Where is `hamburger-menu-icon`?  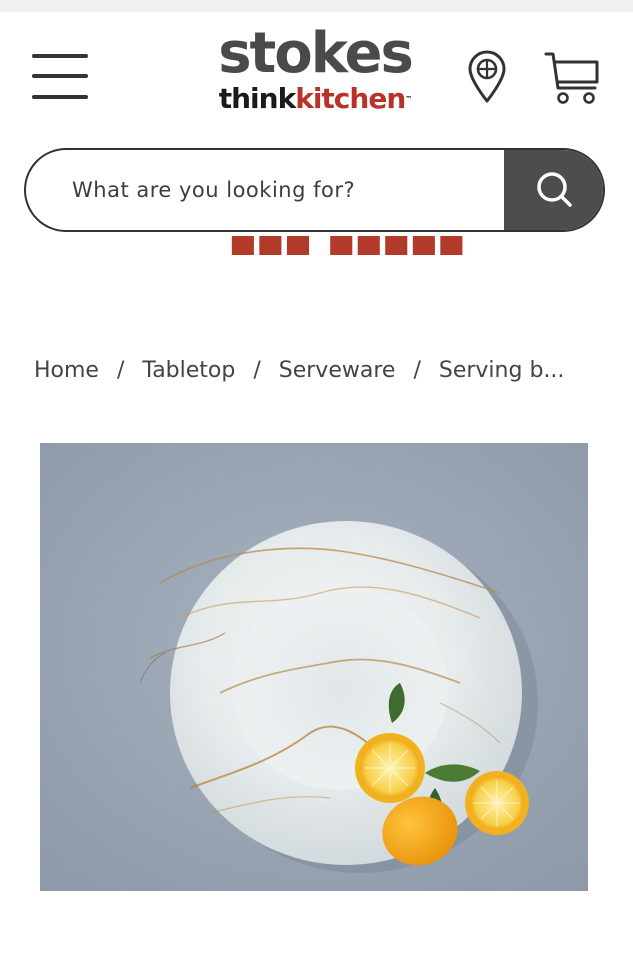
hamburger-menu-icon is located at coordinates (61, 75).